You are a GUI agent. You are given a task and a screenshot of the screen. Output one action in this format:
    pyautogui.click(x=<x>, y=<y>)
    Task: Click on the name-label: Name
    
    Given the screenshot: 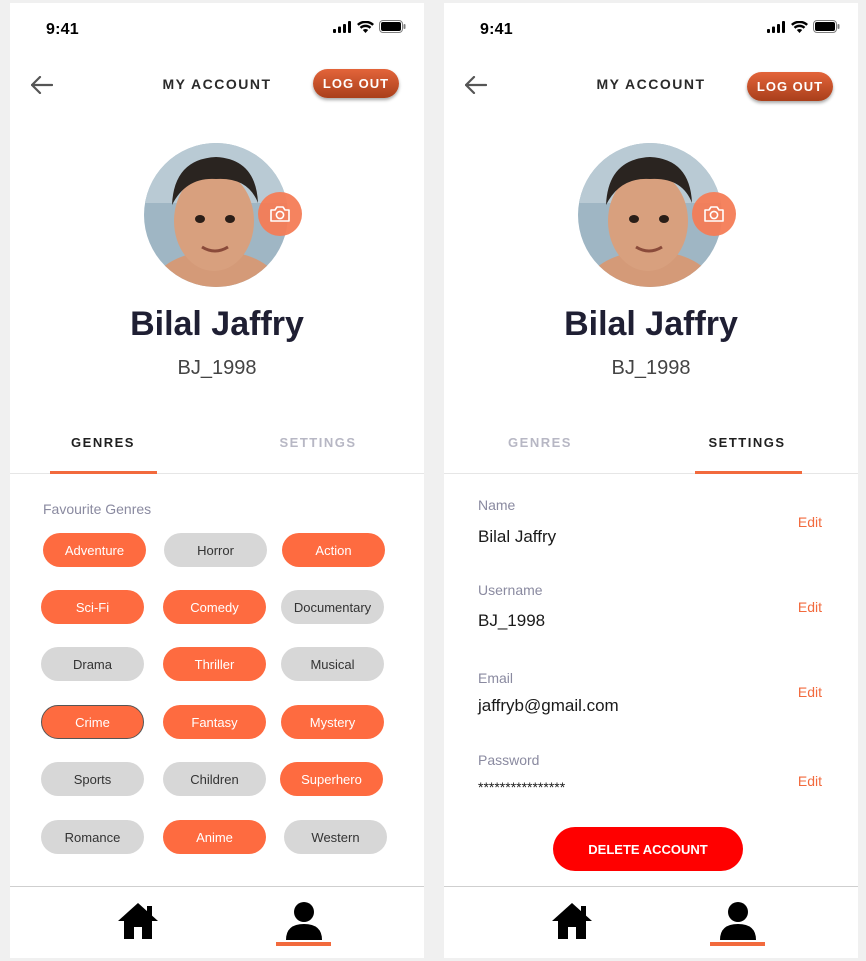 What is the action you would take?
    pyautogui.click(x=497, y=505)
    